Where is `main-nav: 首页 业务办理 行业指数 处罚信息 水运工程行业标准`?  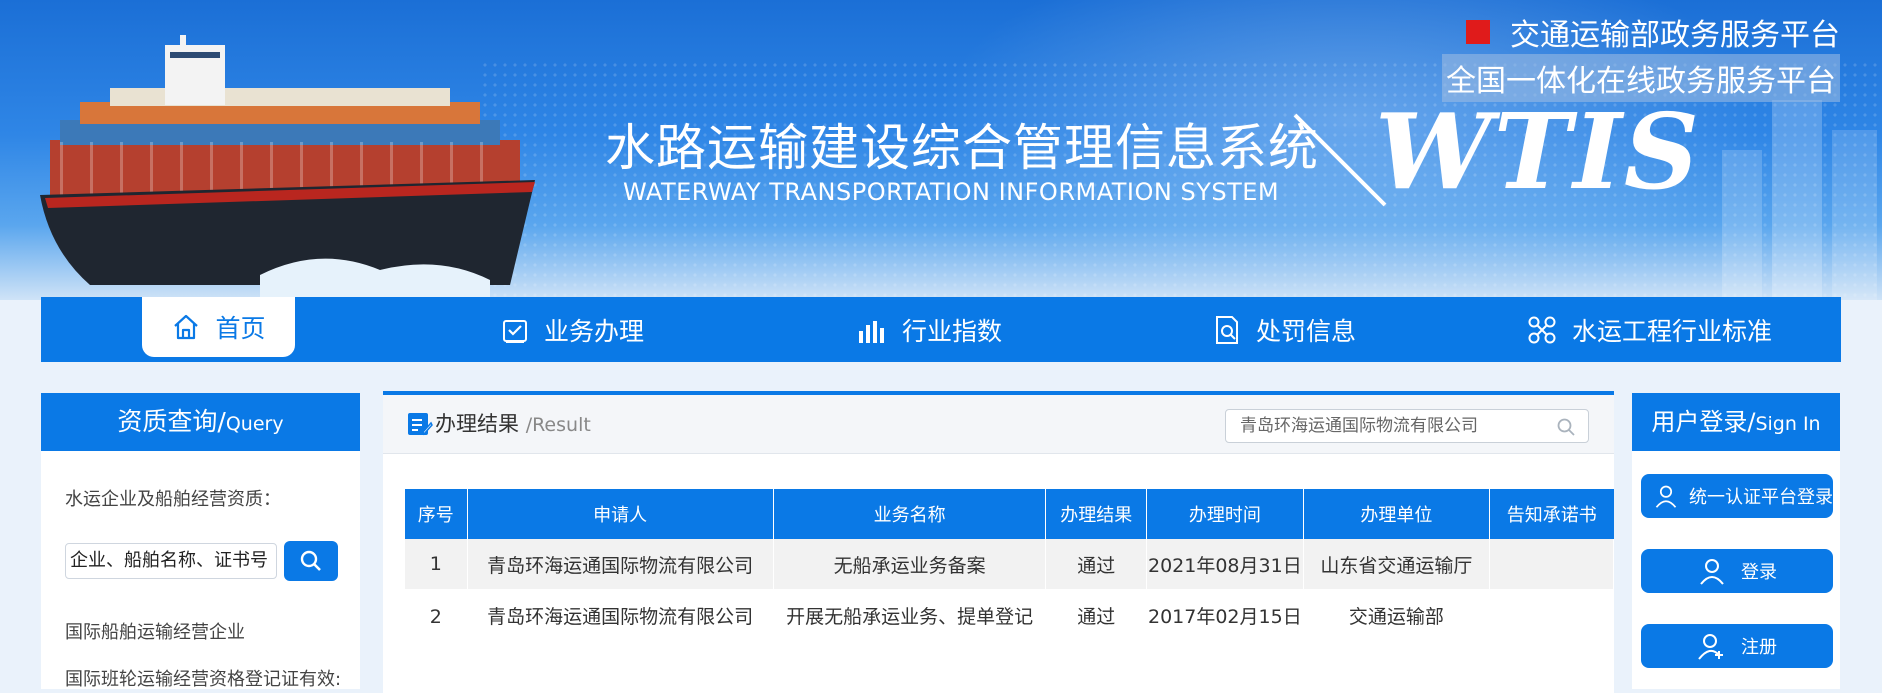 main-nav: 首页 业务办理 行业指数 处罚信息 水运工程行业标准 is located at coordinates (941, 329).